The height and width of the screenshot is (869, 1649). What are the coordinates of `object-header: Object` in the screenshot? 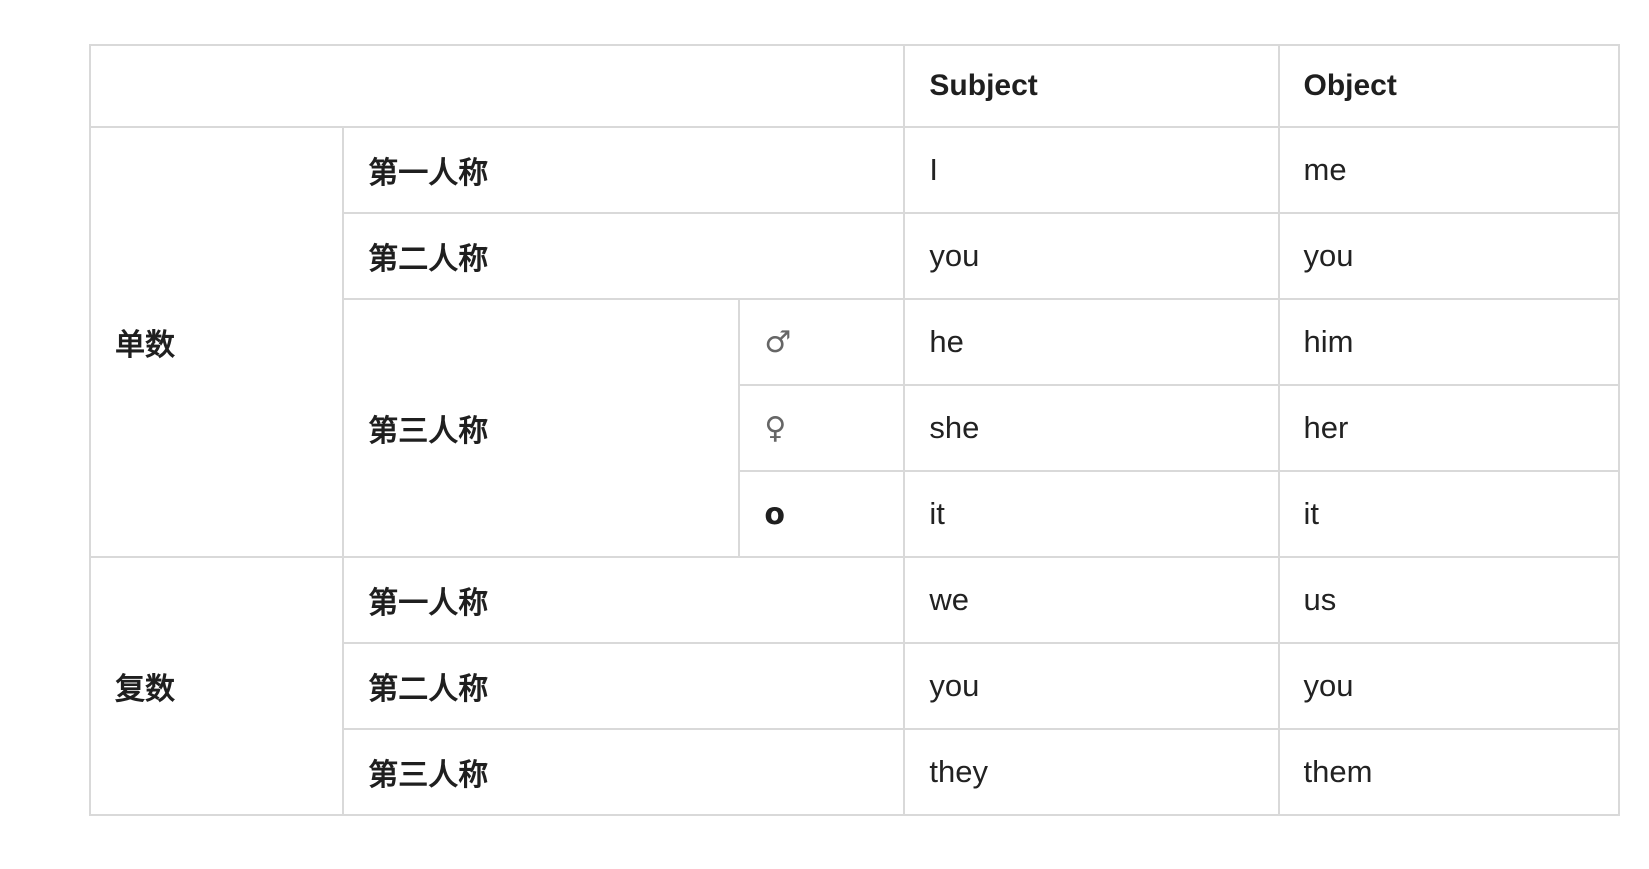 It's located at (1448, 86).